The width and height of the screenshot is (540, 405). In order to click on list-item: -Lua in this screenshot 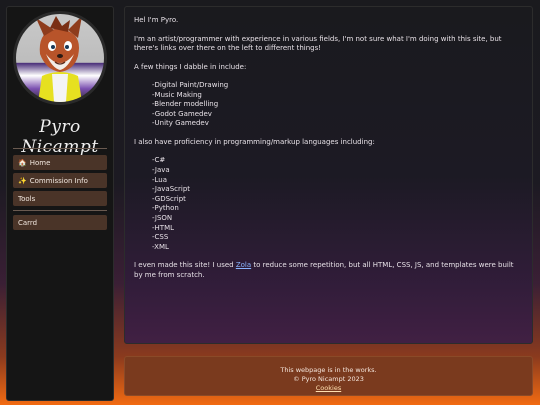, I will do `click(160, 179)`.